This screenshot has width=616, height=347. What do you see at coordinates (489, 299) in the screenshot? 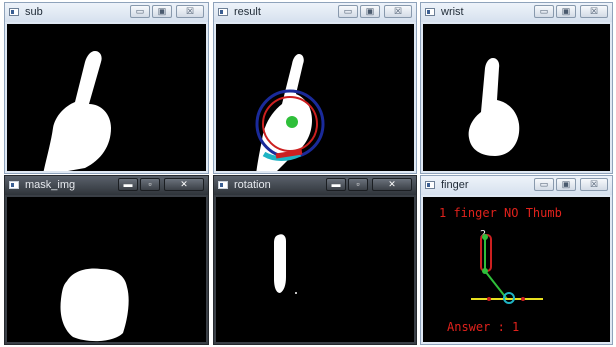
I see `baseline-marker-left` at bounding box center [489, 299].